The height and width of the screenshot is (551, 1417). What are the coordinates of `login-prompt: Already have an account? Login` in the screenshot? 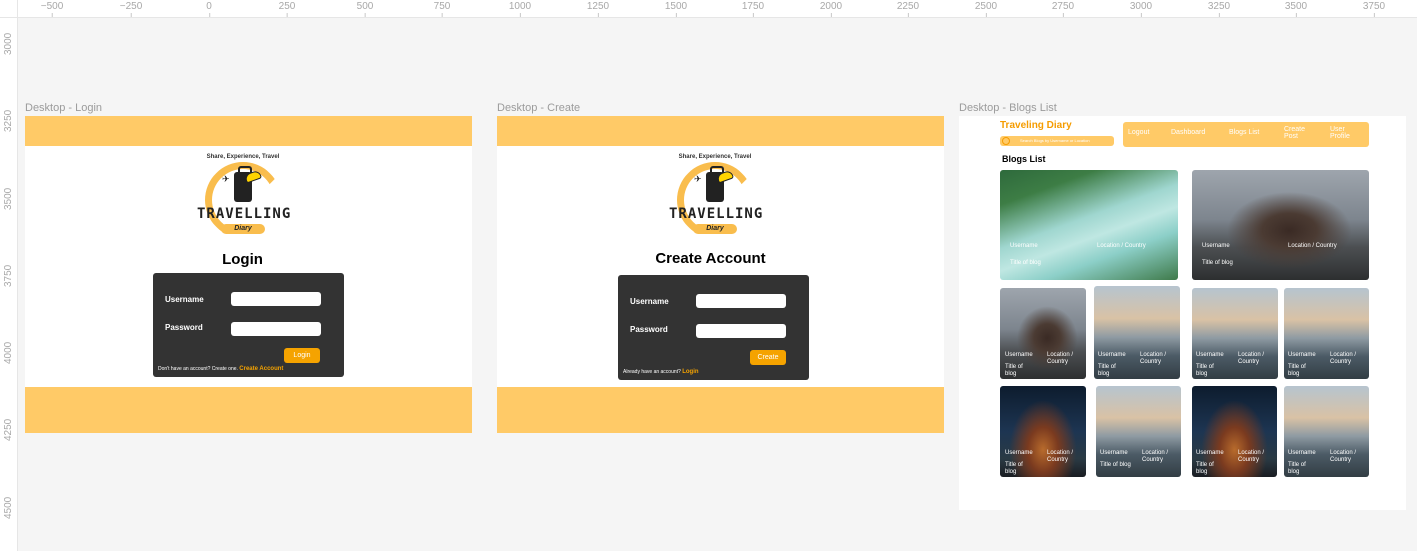 It's located at (661, 372).